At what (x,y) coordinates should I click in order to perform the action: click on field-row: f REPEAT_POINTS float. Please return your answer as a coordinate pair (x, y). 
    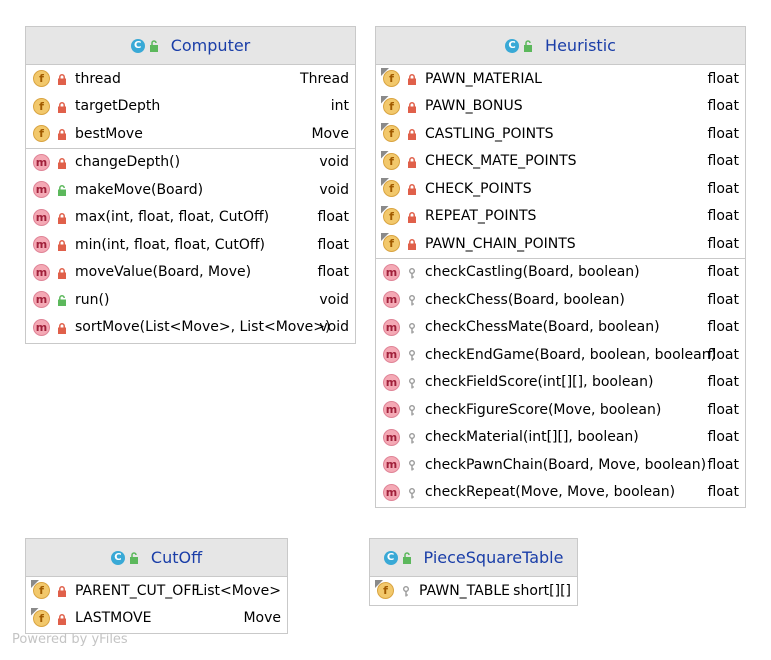
    Looking at the image, I should click on (560, 217).